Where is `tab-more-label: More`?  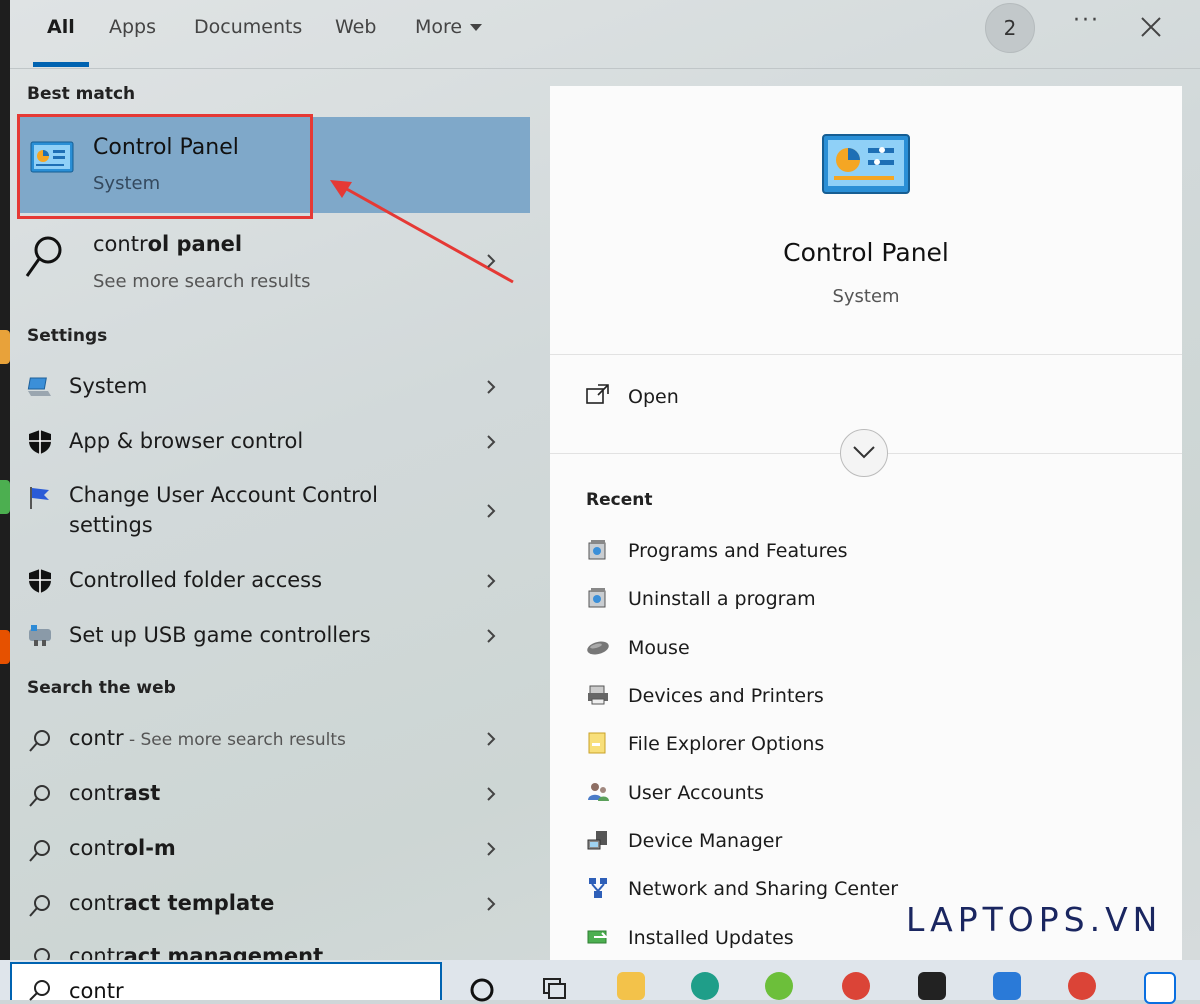 tab-more-label: More is located at coordinates (439, 27).